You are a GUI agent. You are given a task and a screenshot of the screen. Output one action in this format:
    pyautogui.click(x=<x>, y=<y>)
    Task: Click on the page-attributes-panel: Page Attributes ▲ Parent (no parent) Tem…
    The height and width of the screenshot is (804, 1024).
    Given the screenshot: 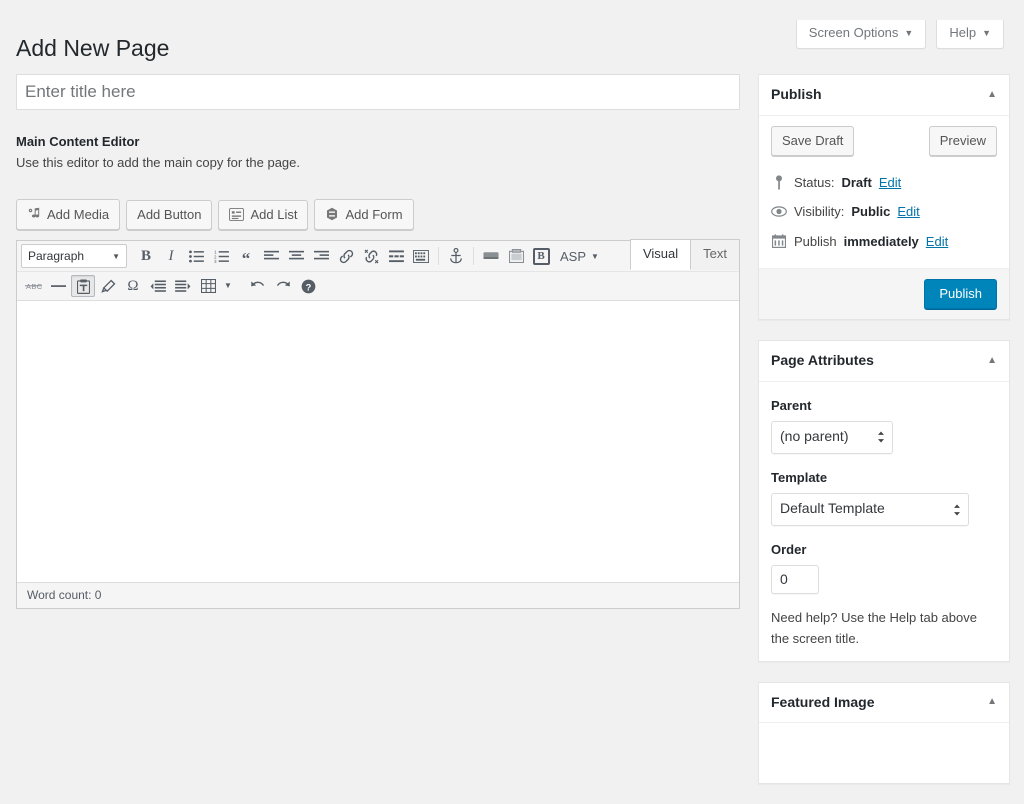 What is the action you would take?
    pyautogui.click(x=884, y=501)
    